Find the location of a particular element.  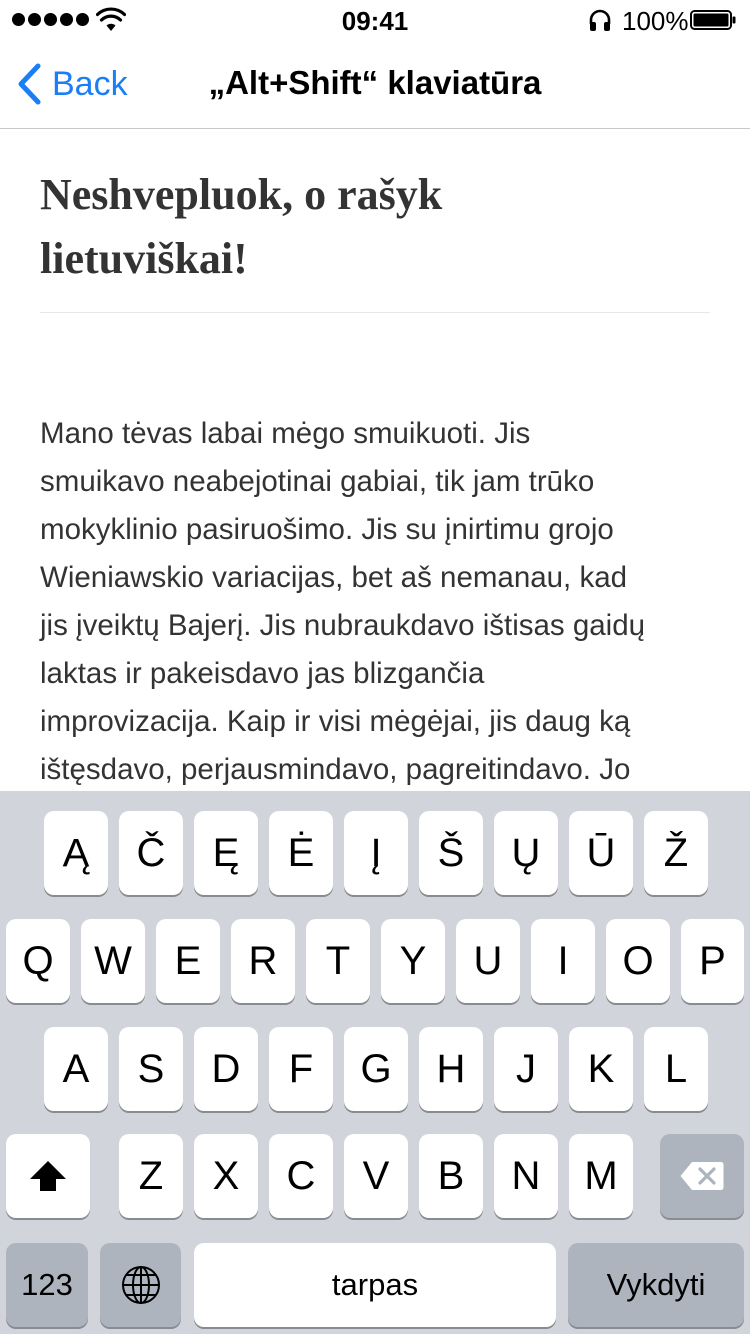

key-x: X is located at coordinates (226, 1176).